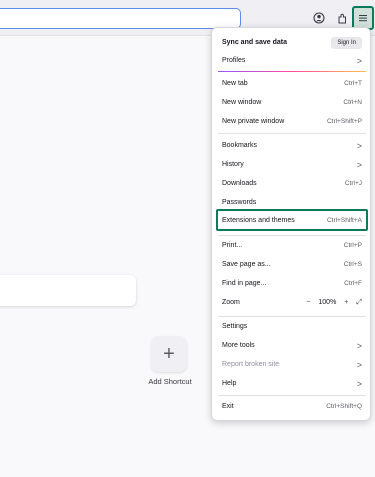  What do you see at coordinates (292, 145) in the screenshot?
I see `menu-item-bookmarks: Bookmarks >` at bounding box center [292, 145].